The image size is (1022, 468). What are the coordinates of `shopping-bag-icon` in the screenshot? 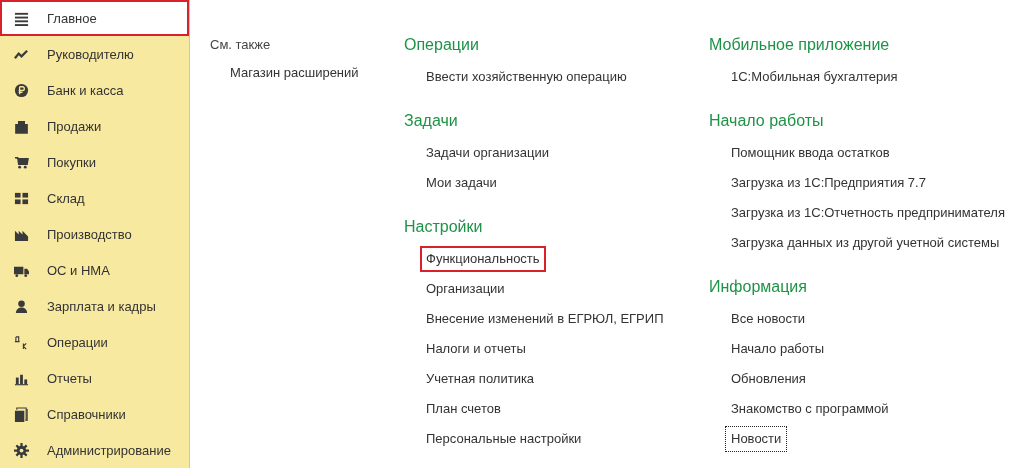 It's located at (21, 126).